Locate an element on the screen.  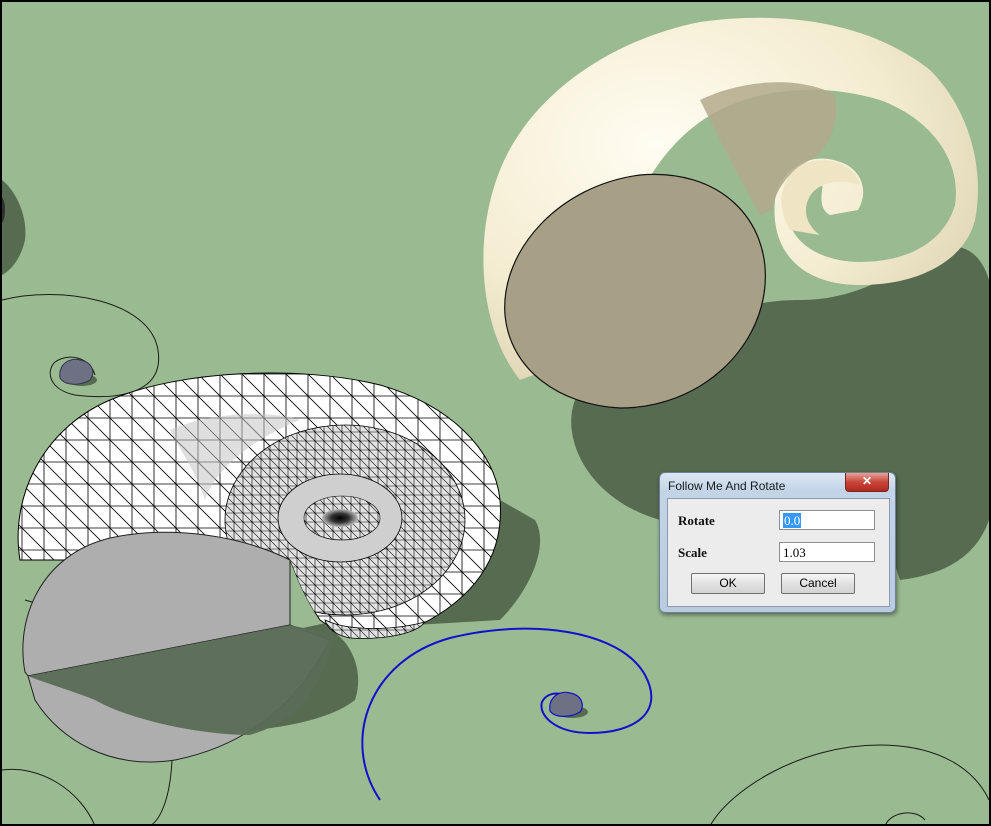
ok-button: OK is located at coordinates (728, 583).